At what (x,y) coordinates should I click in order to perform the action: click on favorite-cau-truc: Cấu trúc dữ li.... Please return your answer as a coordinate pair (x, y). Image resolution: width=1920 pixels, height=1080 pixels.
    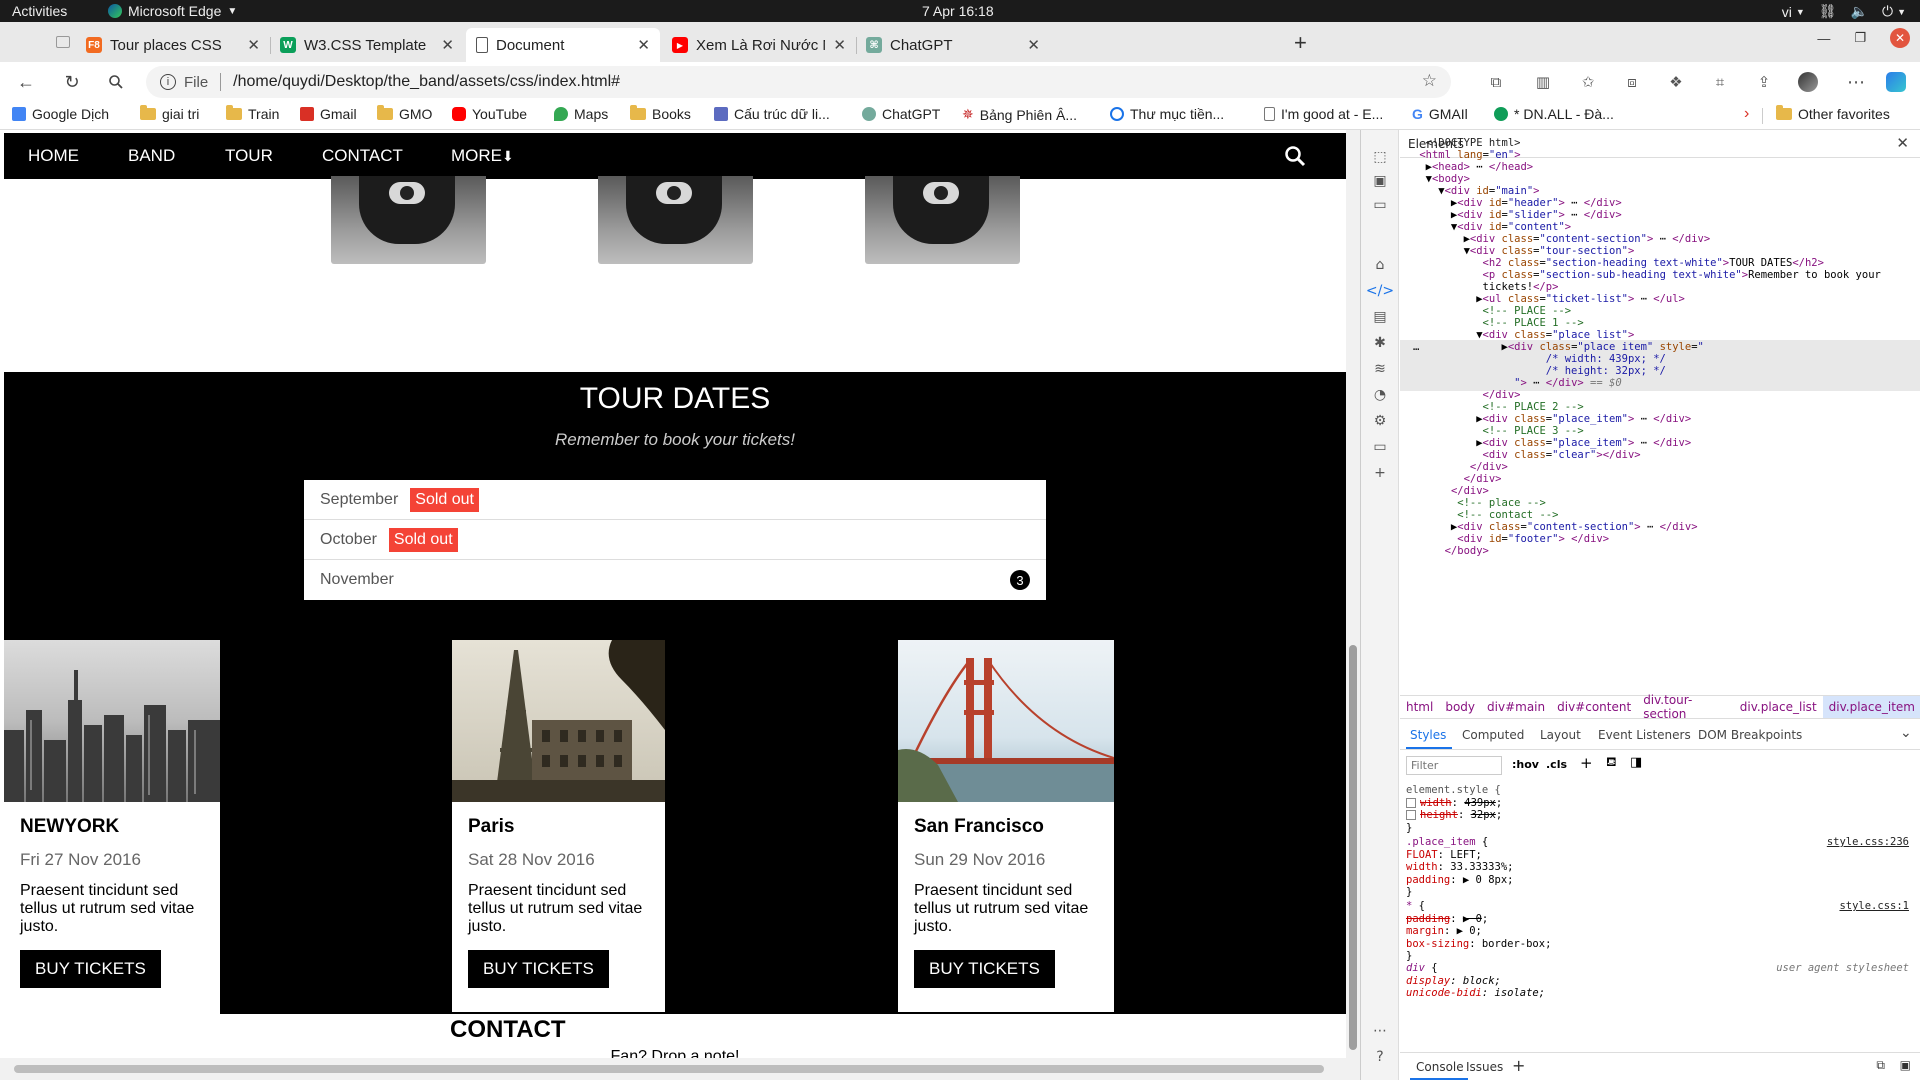
    Looking at the image, I should click on (772, 114).